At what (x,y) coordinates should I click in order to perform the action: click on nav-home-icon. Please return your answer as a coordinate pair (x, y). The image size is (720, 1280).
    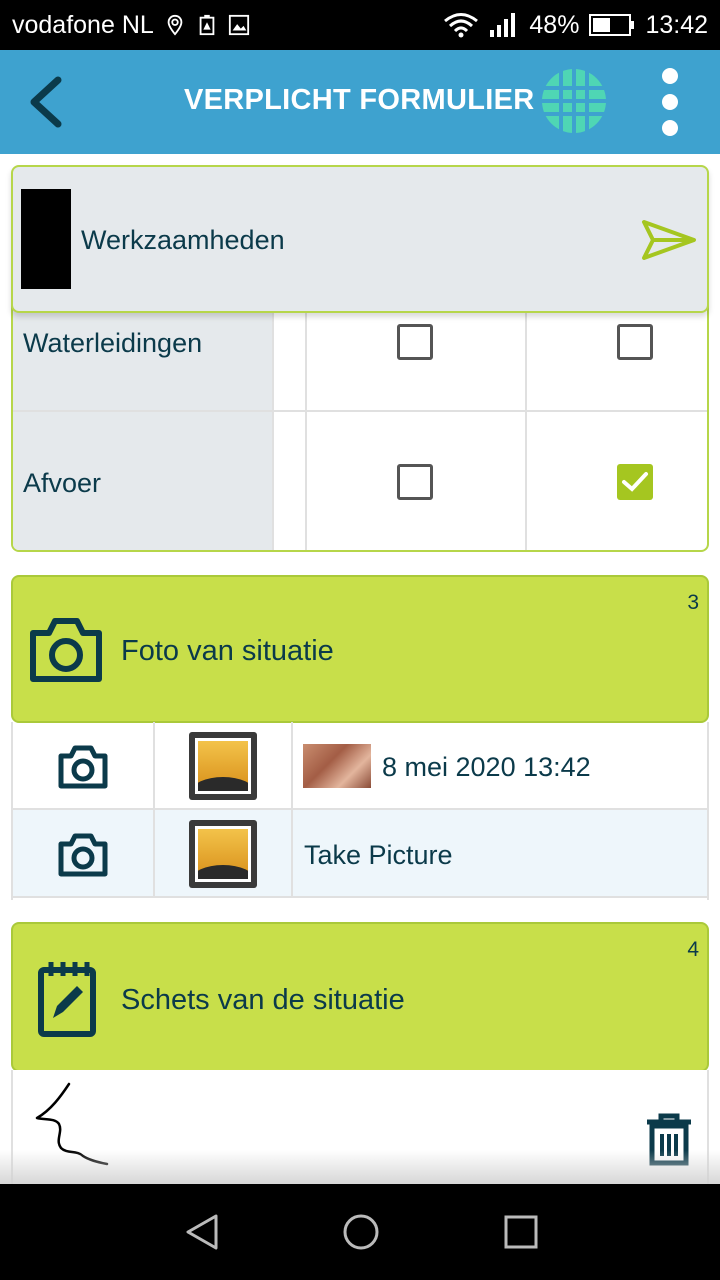
    Looking at the image, I should click on (361, 1232).